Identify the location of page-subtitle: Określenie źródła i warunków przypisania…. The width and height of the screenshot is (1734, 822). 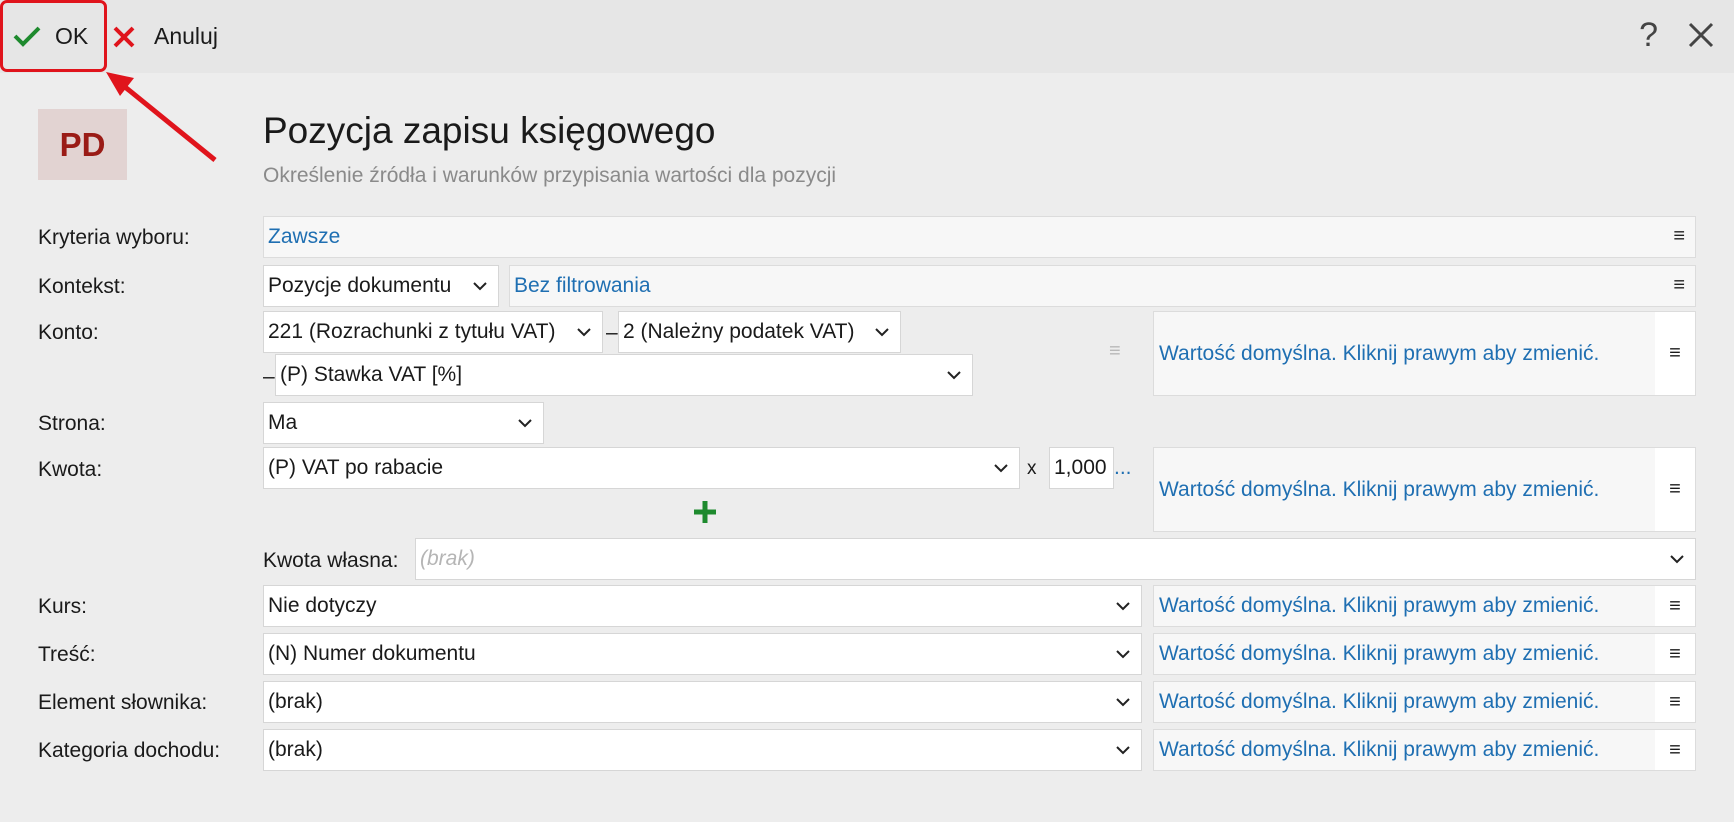
(550, 175).